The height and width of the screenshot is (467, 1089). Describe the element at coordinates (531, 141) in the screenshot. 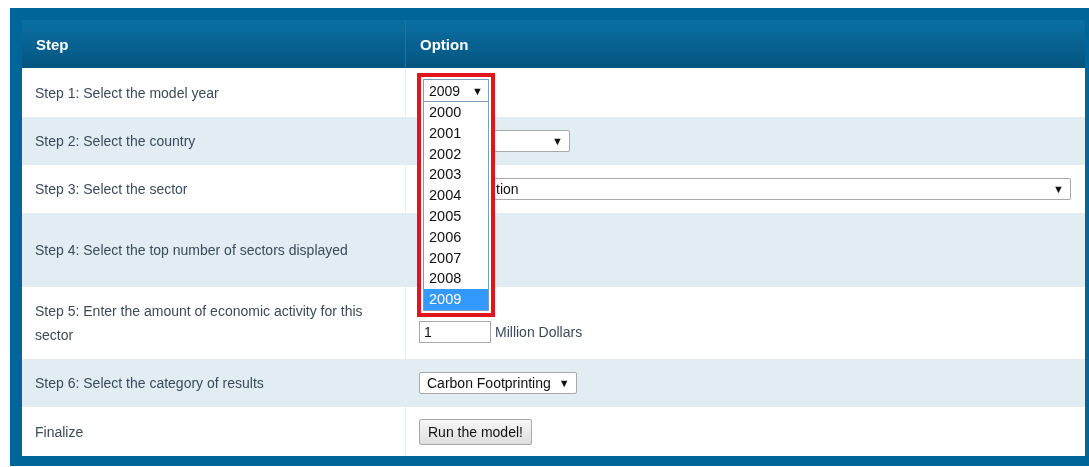

I see `select-field: ▼` at that location.